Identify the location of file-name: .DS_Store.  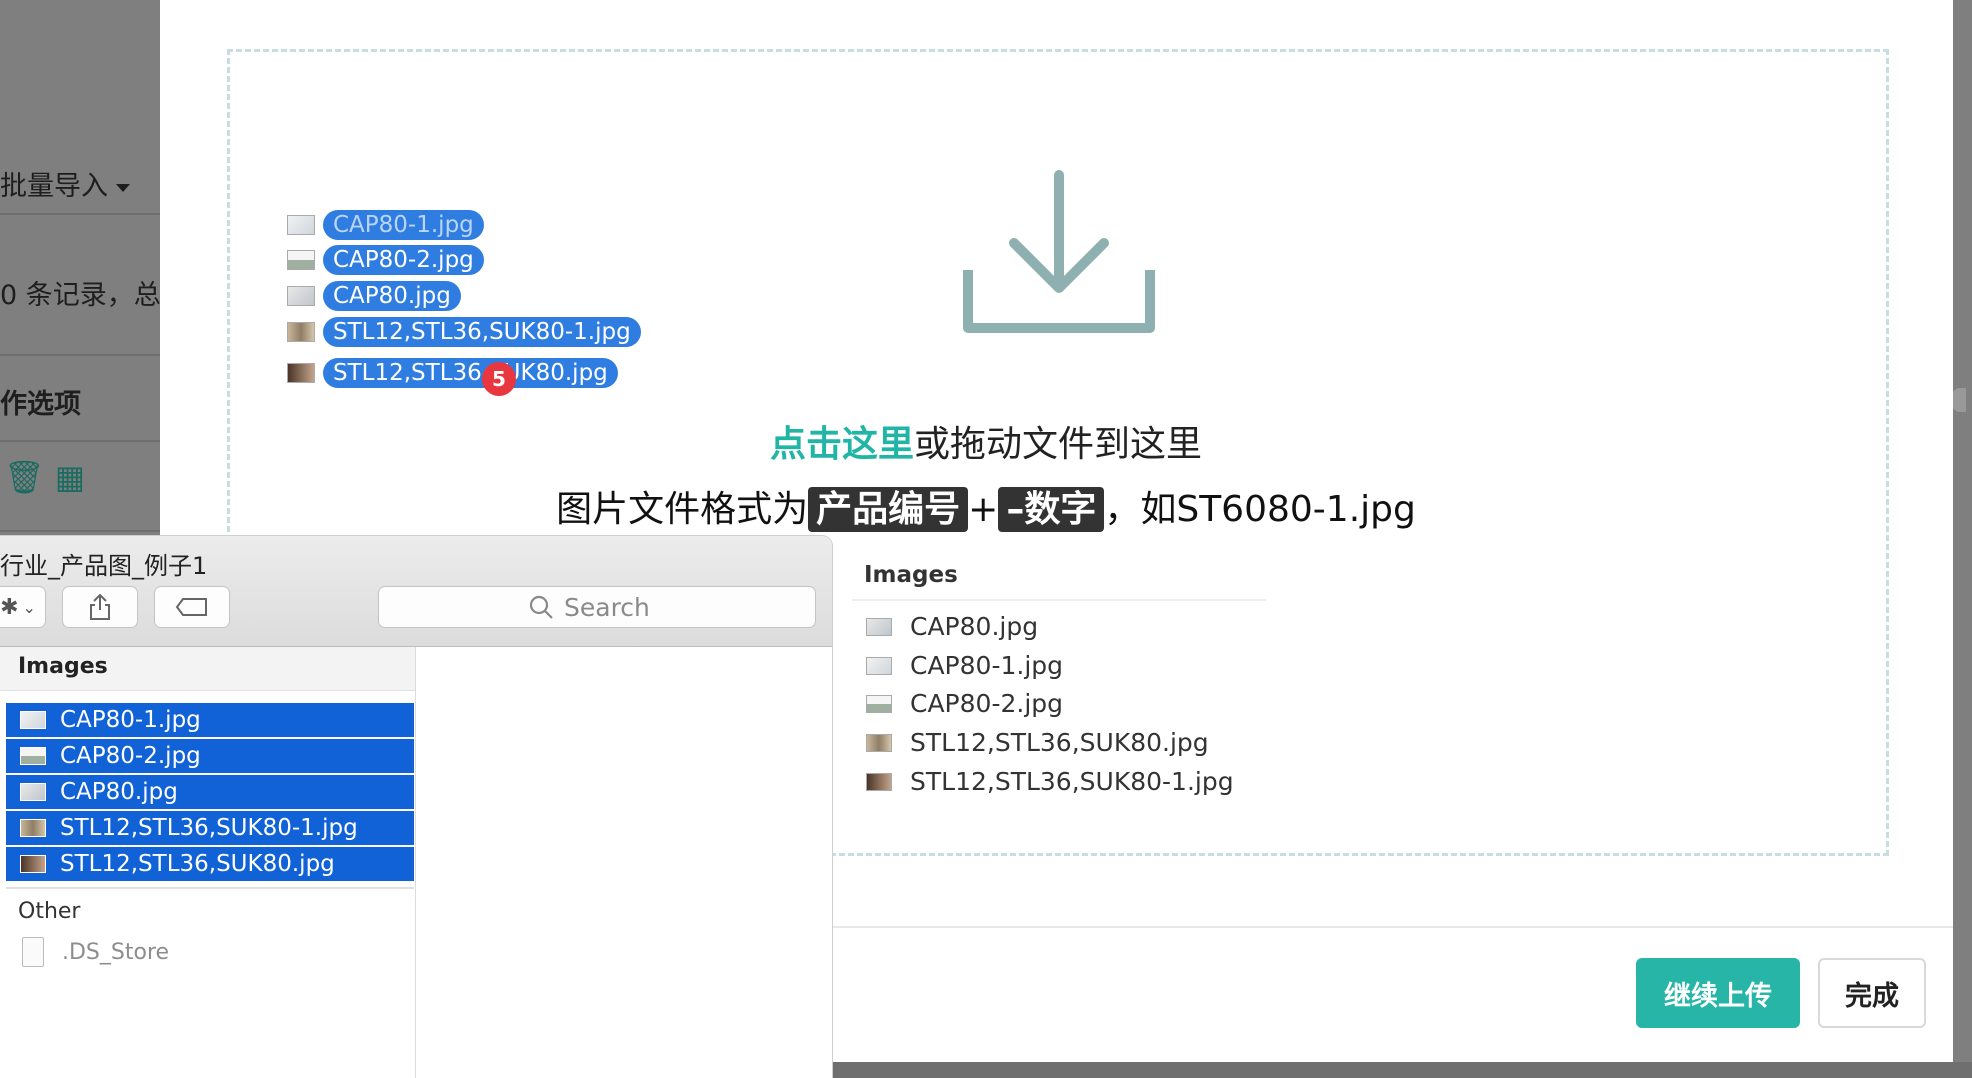
(116, 952).